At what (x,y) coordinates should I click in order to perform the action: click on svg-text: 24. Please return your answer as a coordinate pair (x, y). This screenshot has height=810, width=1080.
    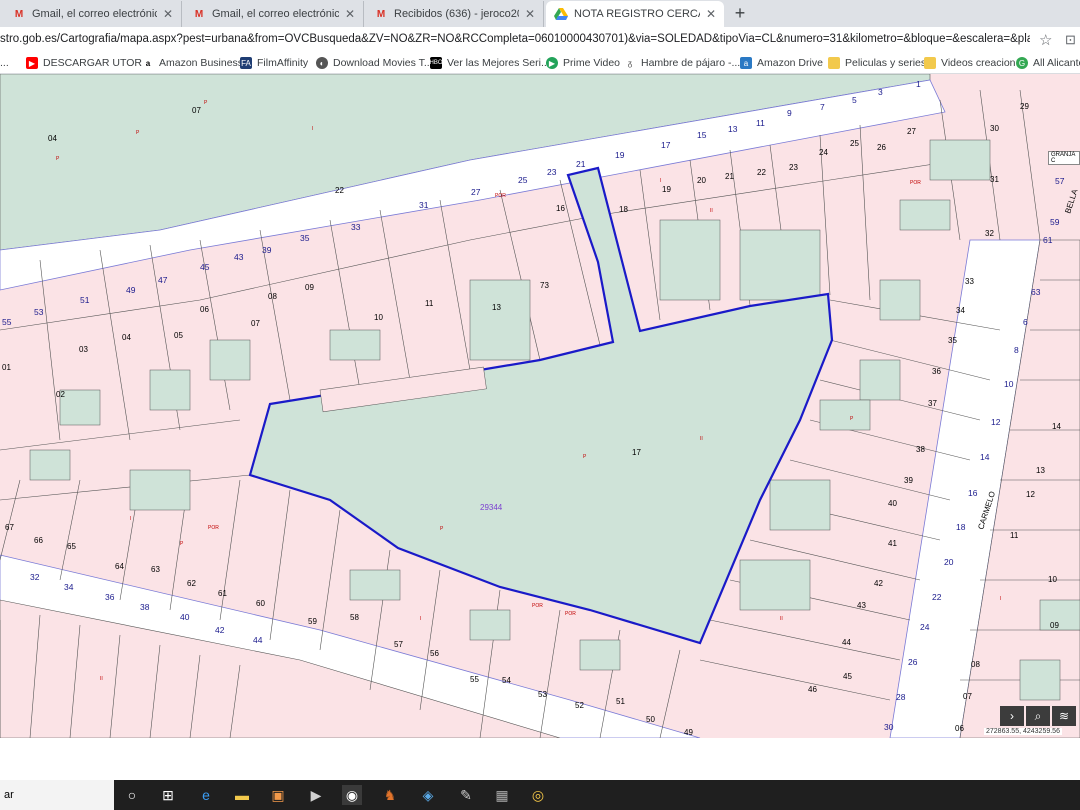
    Looking at the image, I should click on (823, 152).